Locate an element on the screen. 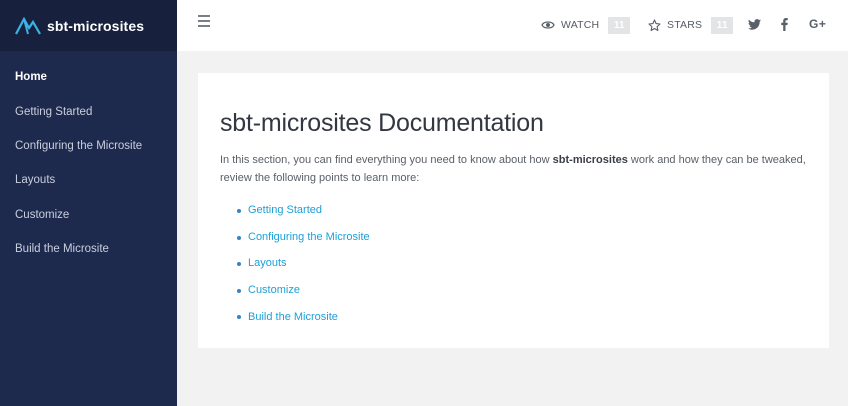  list-item: Build the Microsite is located at coordinates (522, 316).